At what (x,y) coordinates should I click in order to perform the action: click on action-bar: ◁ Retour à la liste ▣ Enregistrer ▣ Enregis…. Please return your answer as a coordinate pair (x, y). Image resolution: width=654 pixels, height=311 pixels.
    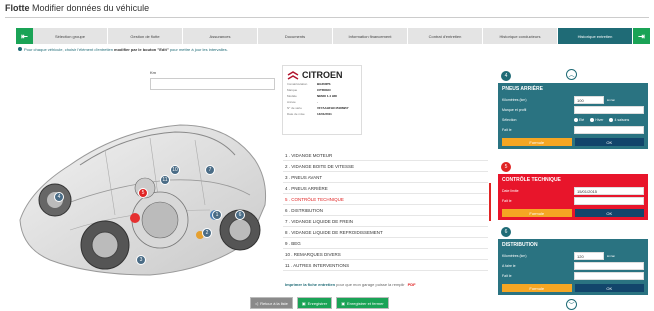
    Looking at the image, I should click on (319, 303).